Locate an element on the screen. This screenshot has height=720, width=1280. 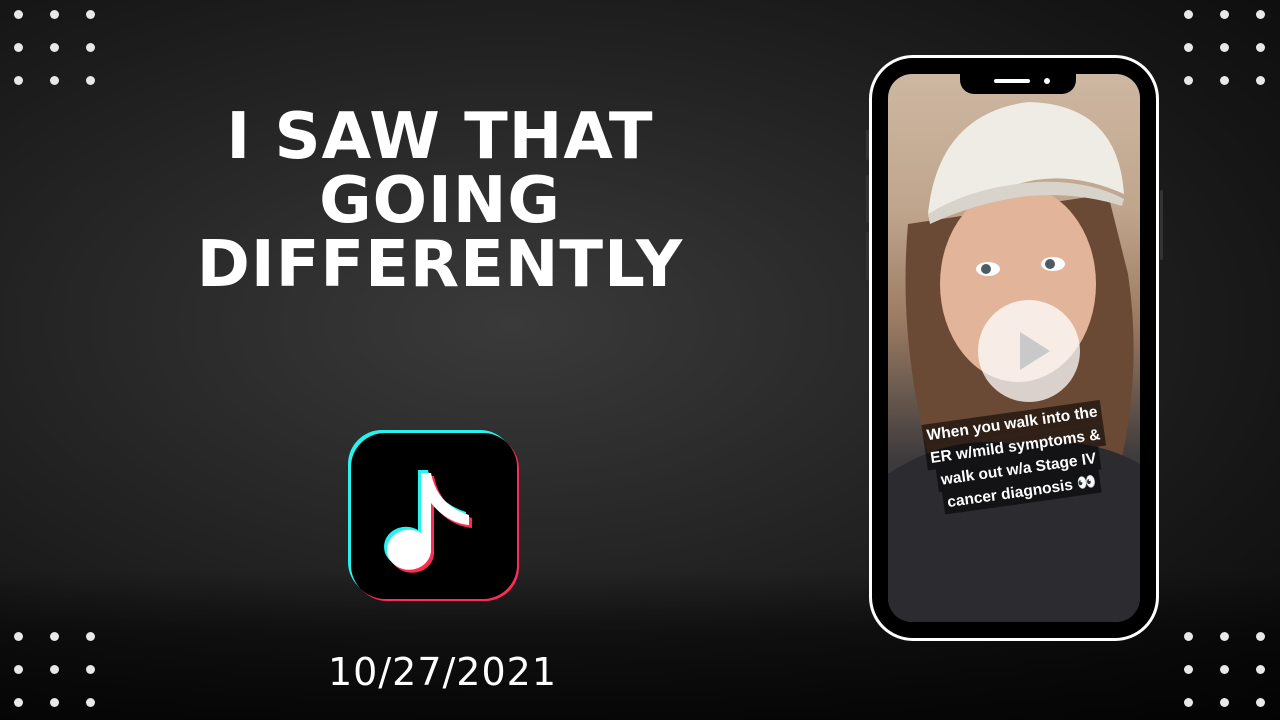
tiktok-icon is located at coordinates (433, 515).